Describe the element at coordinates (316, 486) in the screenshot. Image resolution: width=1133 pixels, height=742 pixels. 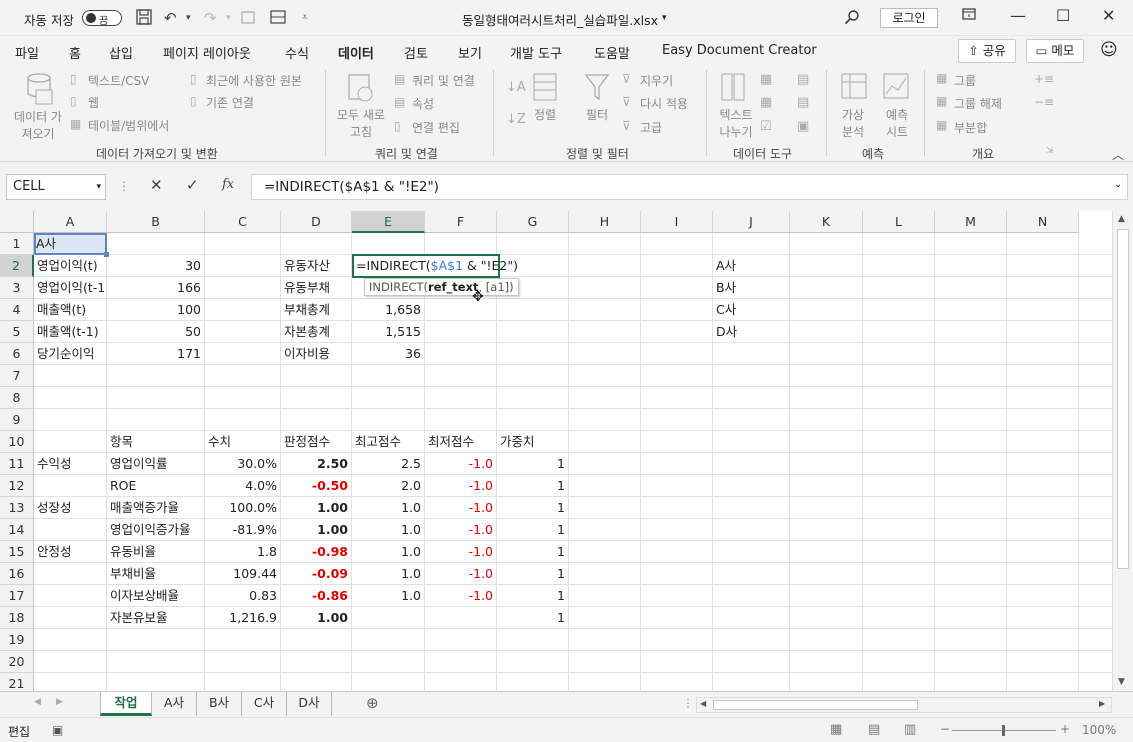
I see `cell-d12: -0.50` at that location.